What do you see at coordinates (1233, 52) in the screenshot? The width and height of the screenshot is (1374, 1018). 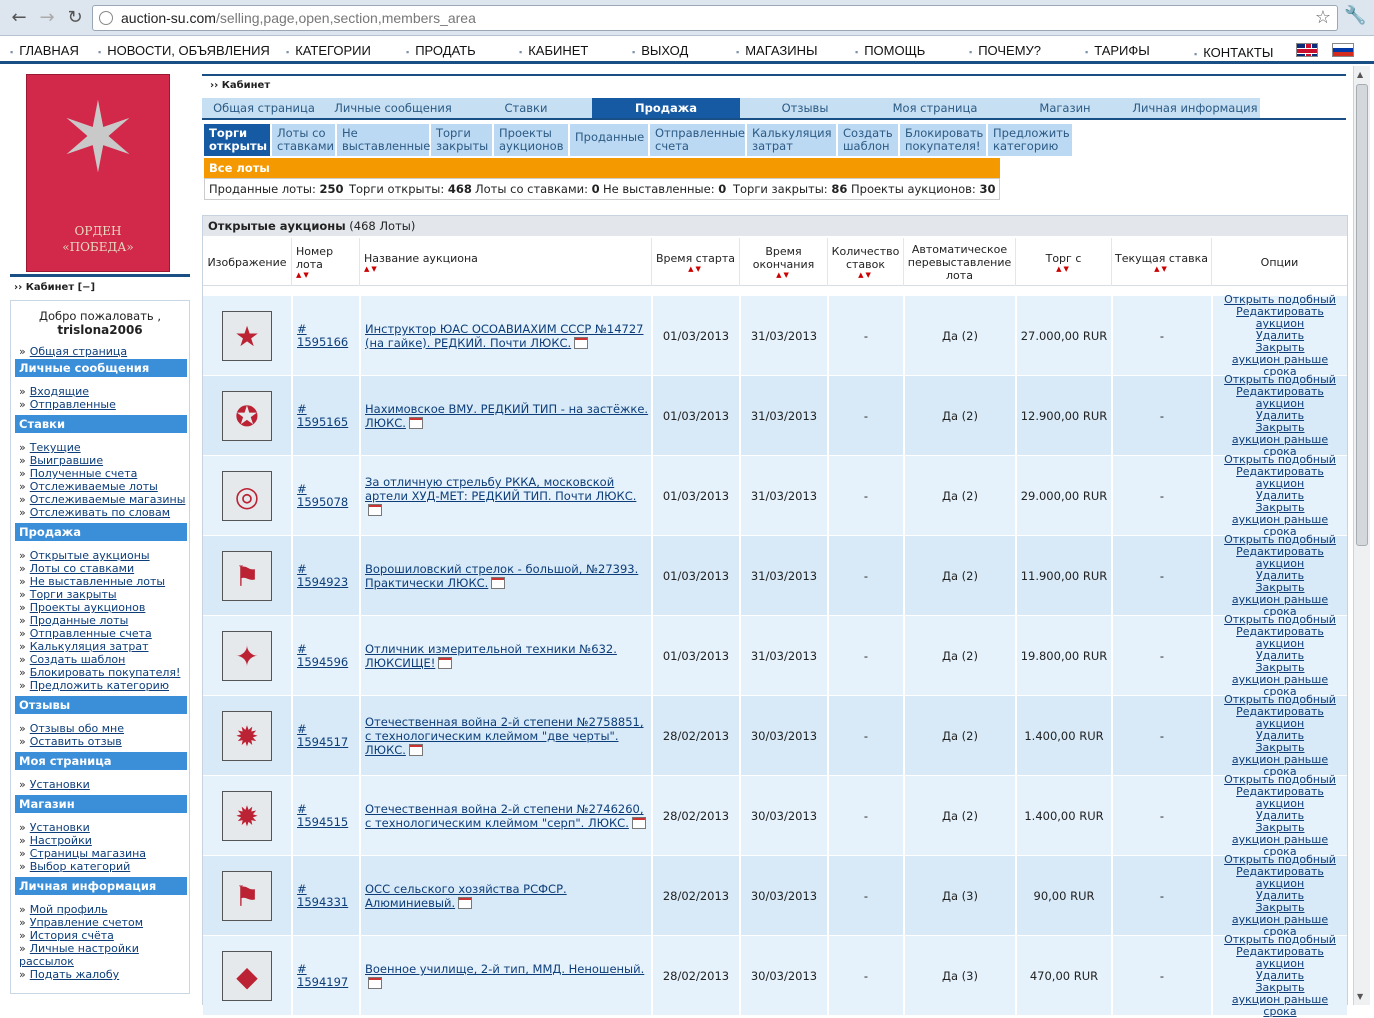 I see `topnav-item: КОНТАКТЫ` at bounding box center [1233, 52].